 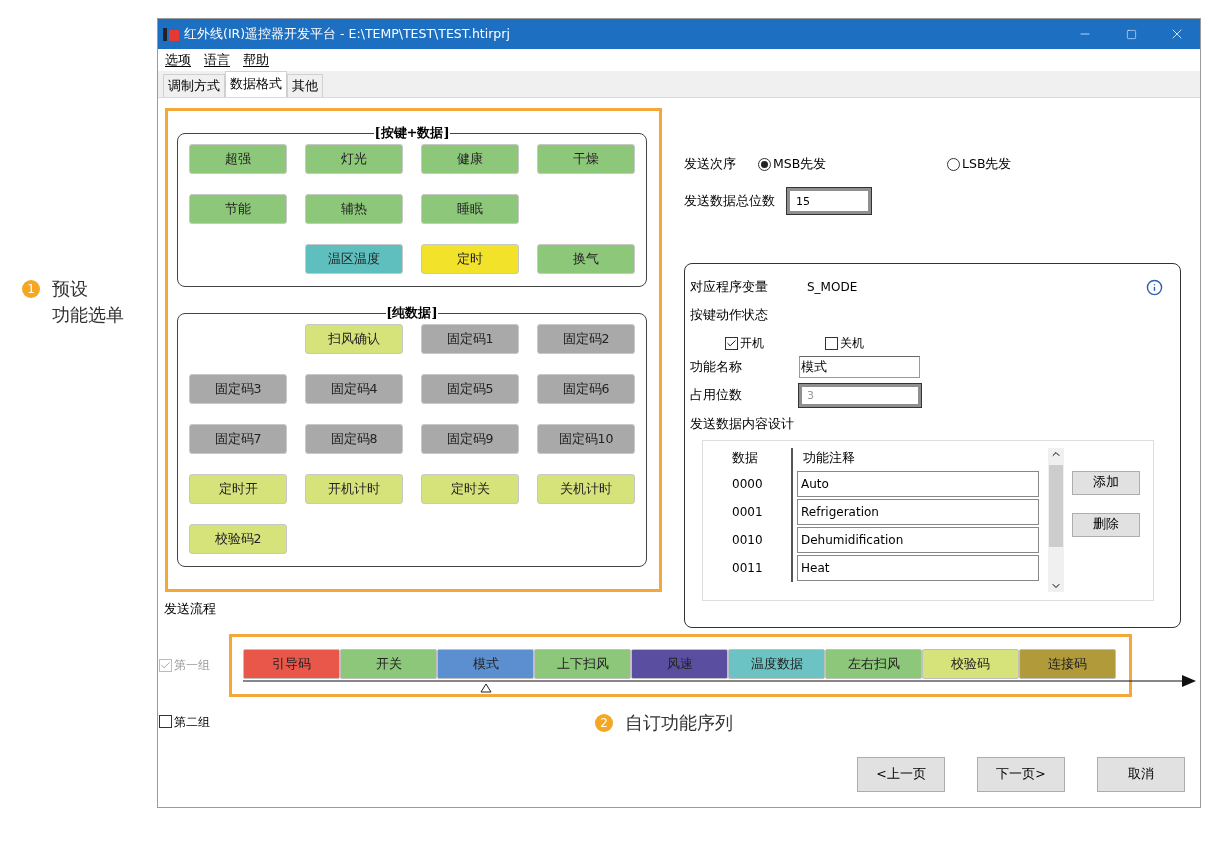 What do you see at coordinates (354, 259) in the screenshot?
I see `preset-button: 温区温度` at bounding box center [354, 259].